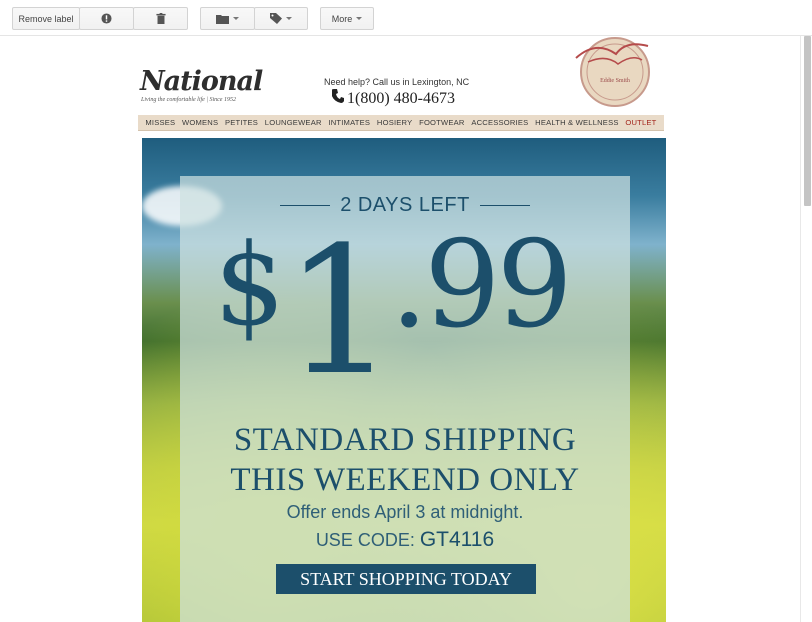 This screenshot has width=812, height=622. Describe the element at coordinates (46, 18) in the screenshot. I see `remove-label-button: Remove label` at that location.